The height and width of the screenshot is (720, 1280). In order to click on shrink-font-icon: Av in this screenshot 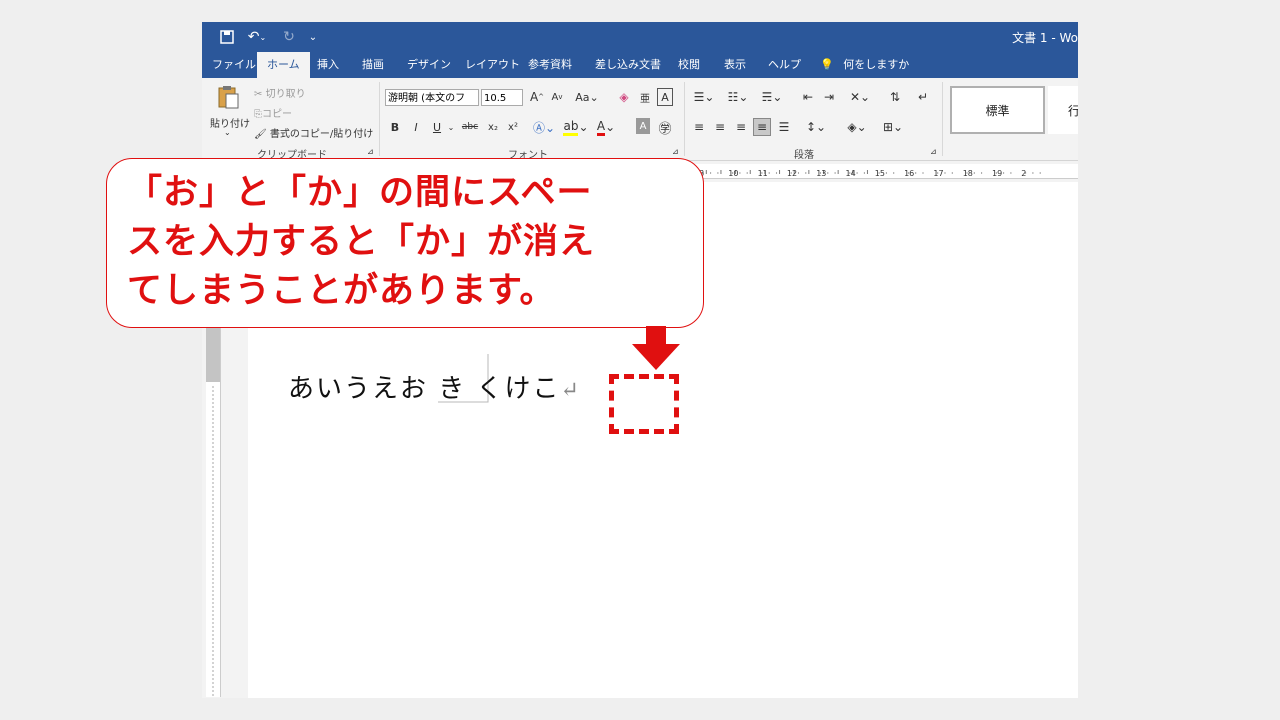, I will do `click(557, 97)`.